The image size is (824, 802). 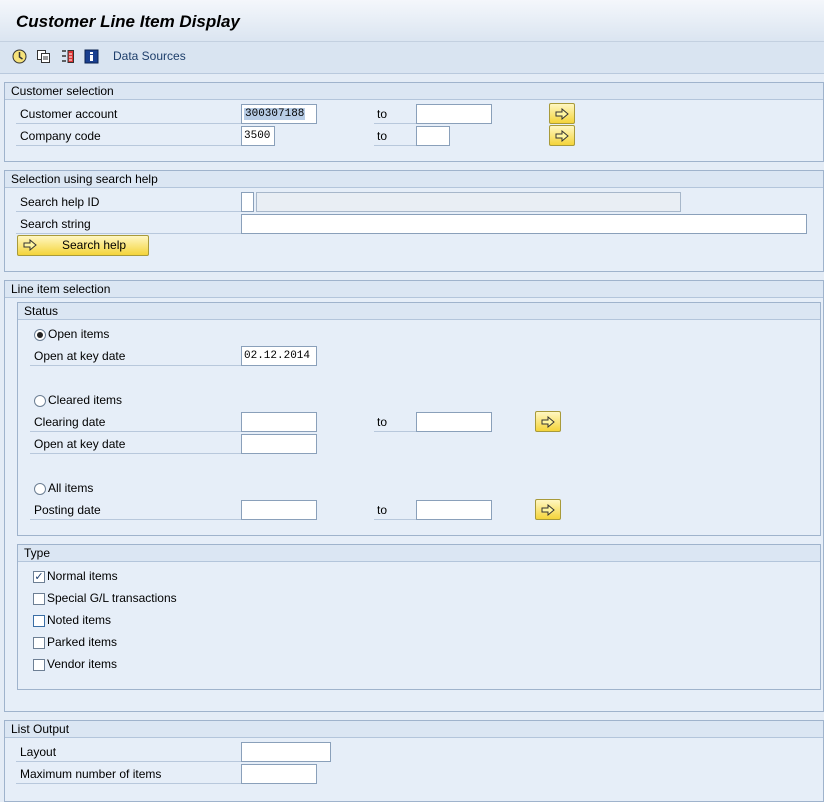 I want to click on customer-account-to-label: to, so click(x=382, y=114).